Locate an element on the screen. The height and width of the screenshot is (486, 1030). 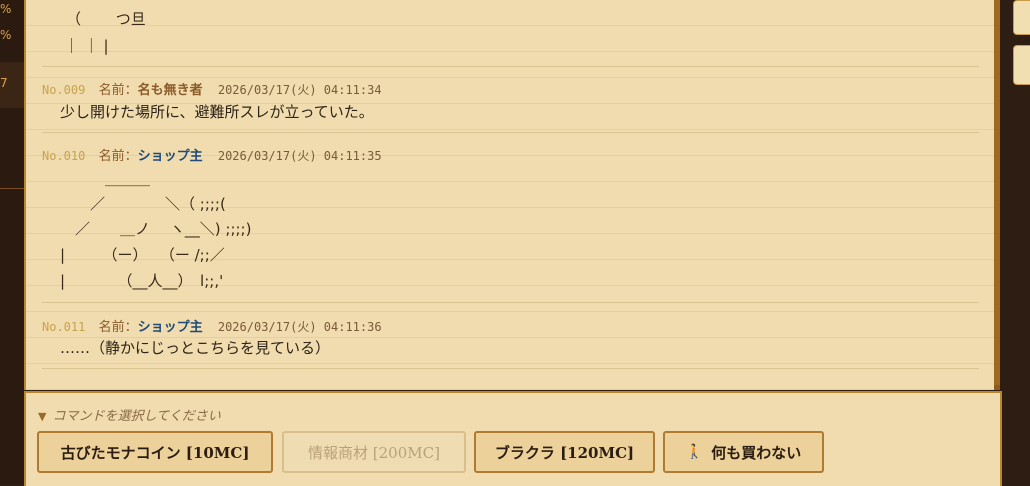
buy-nothing-label: 何も買わない is located at coordinates (756, 452).